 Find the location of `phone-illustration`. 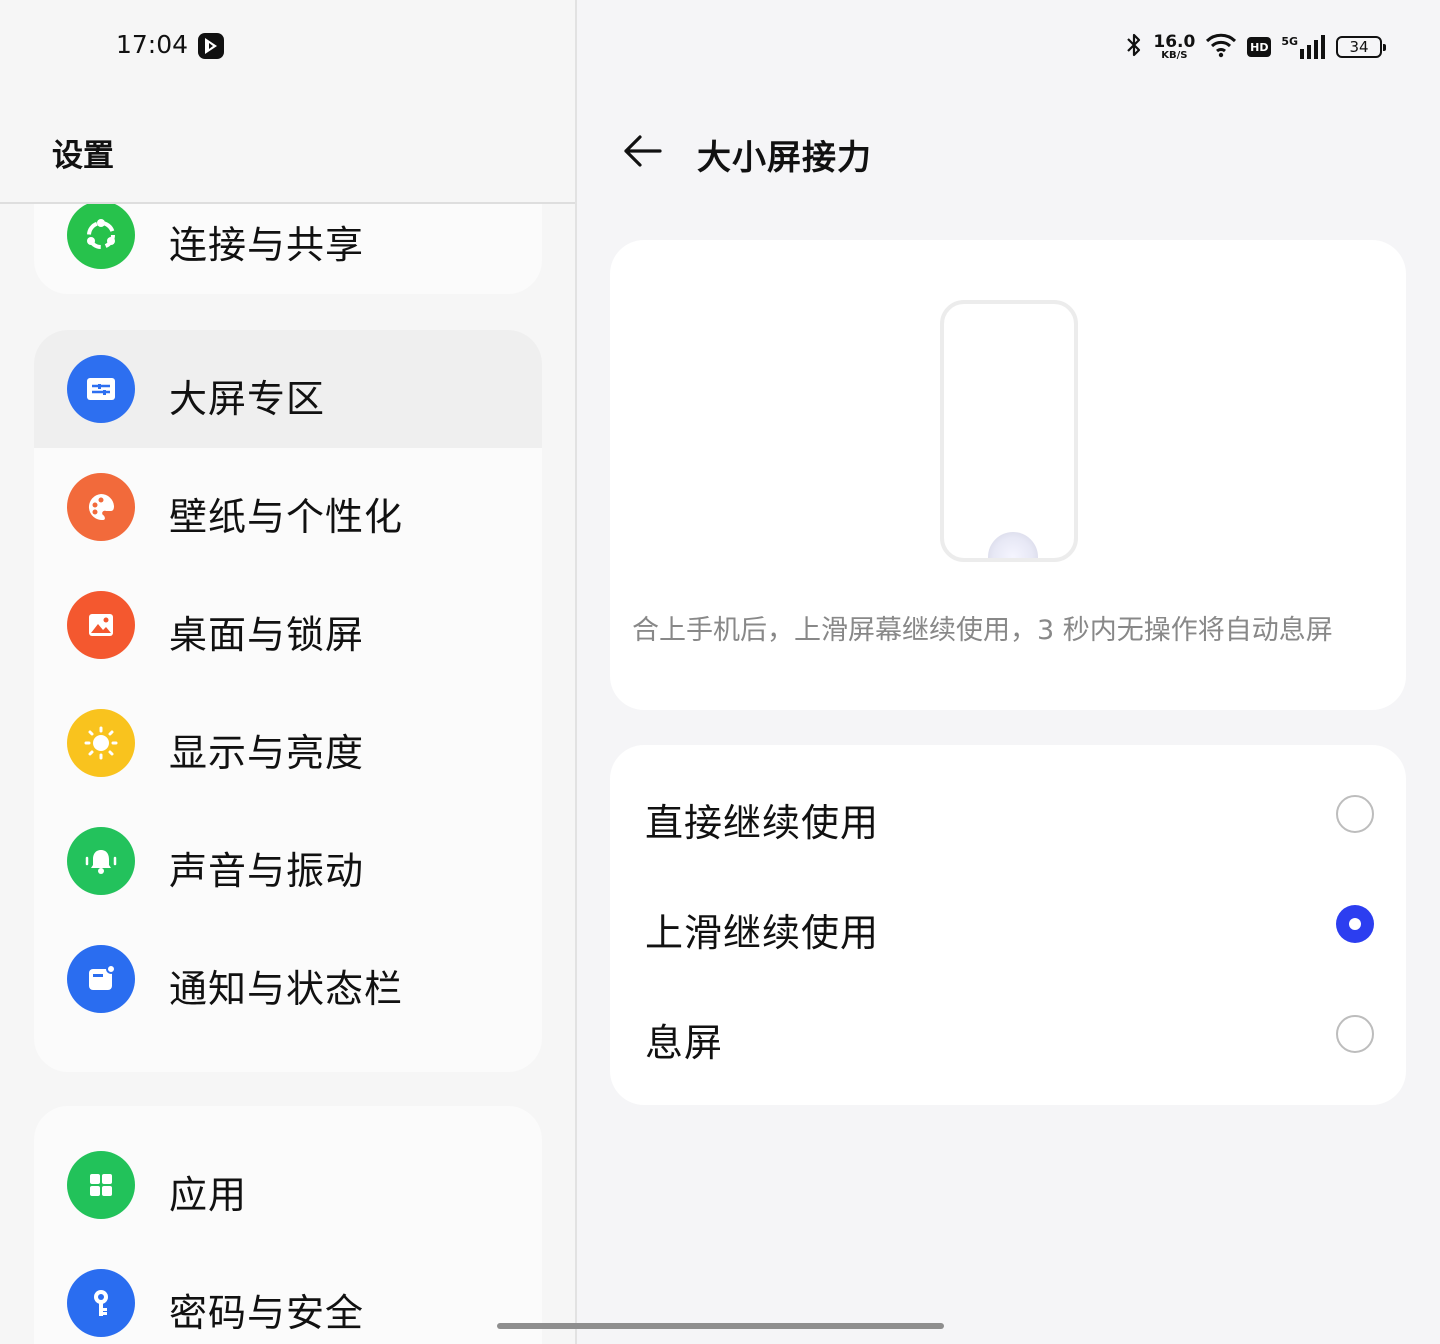

phone-illustration is located at coordinates (1009, 431).